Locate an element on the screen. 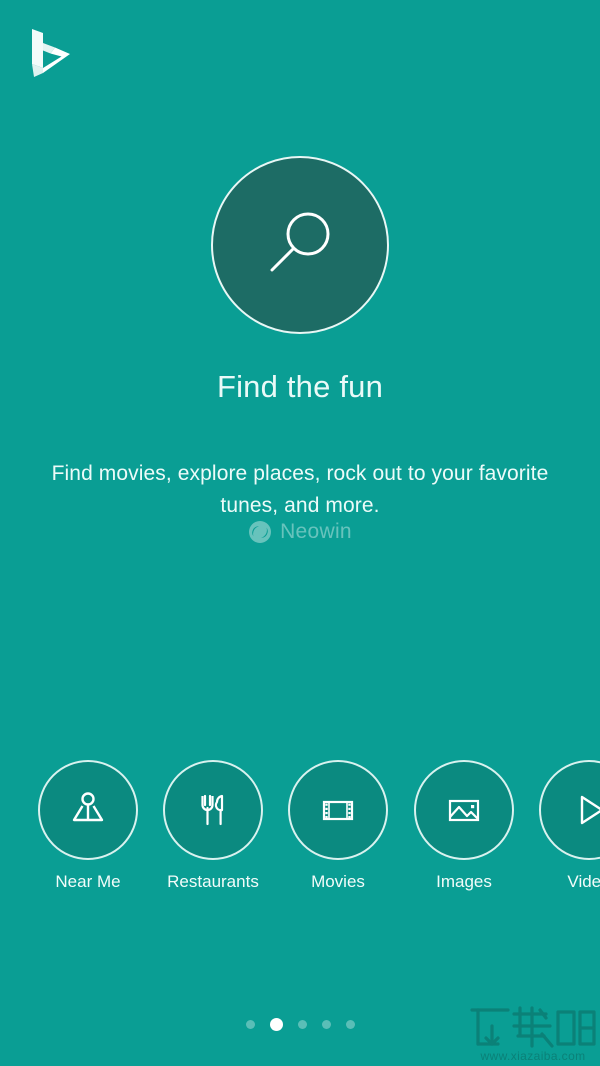 This screenshot has height=1066, width=600. shortcut-label: Movies is located at coordinates (338, 881).